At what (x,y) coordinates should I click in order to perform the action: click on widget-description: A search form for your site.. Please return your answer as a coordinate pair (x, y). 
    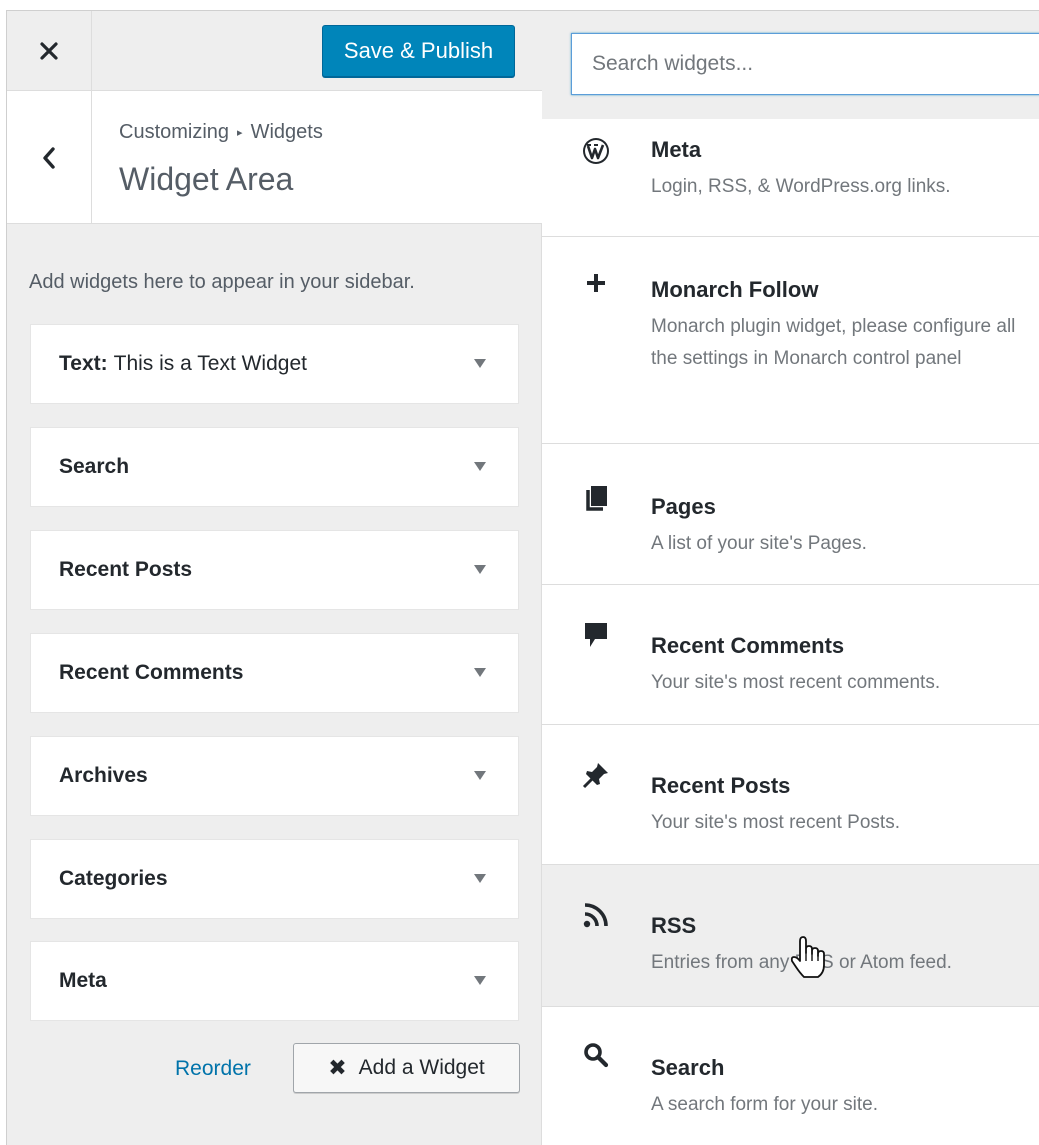
    Looking at the image, I should click on (765, 1104).